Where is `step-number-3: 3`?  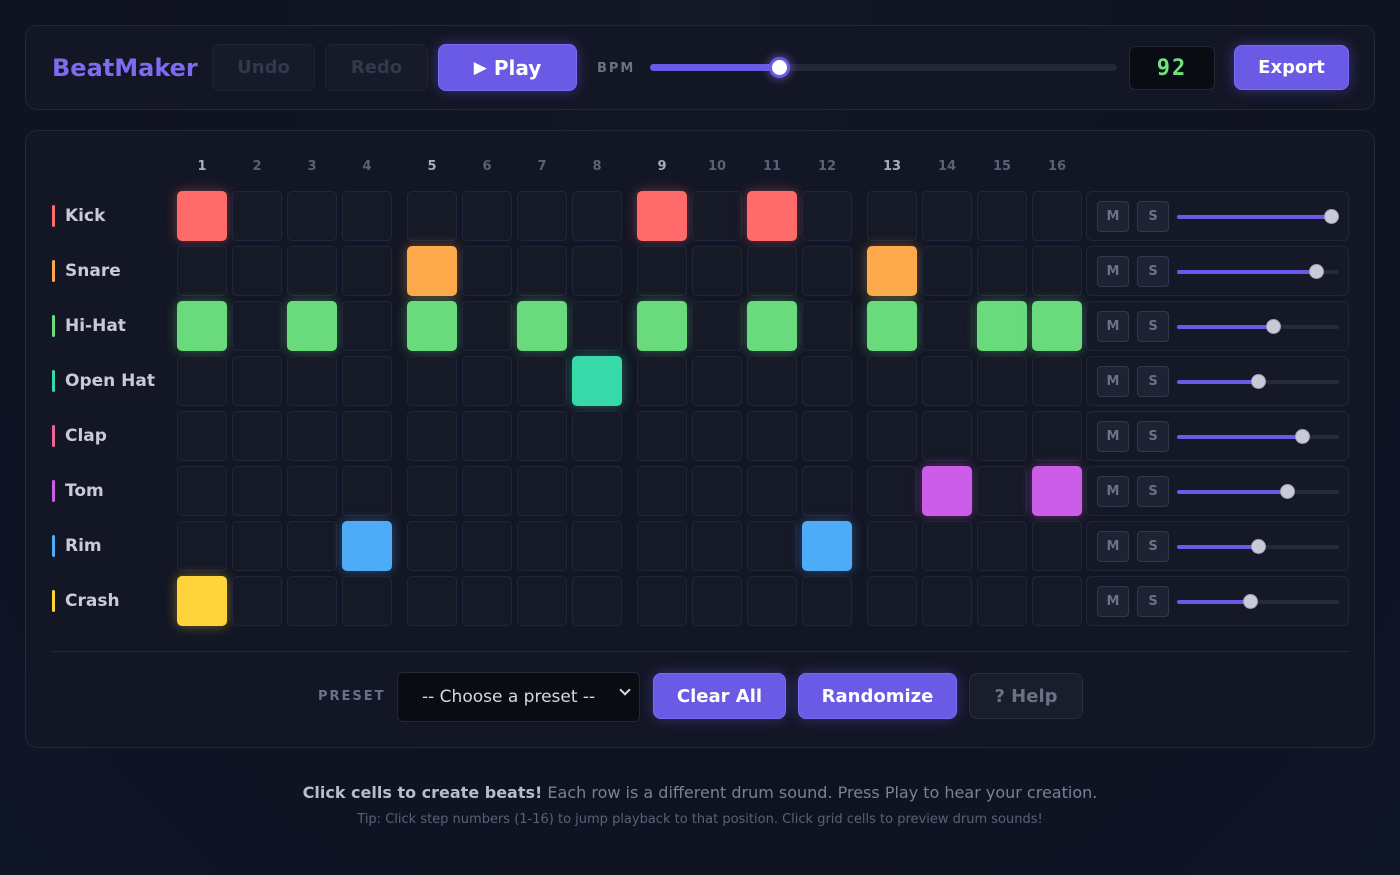 step-number-3: 3 is located at coordinates (312, 166).